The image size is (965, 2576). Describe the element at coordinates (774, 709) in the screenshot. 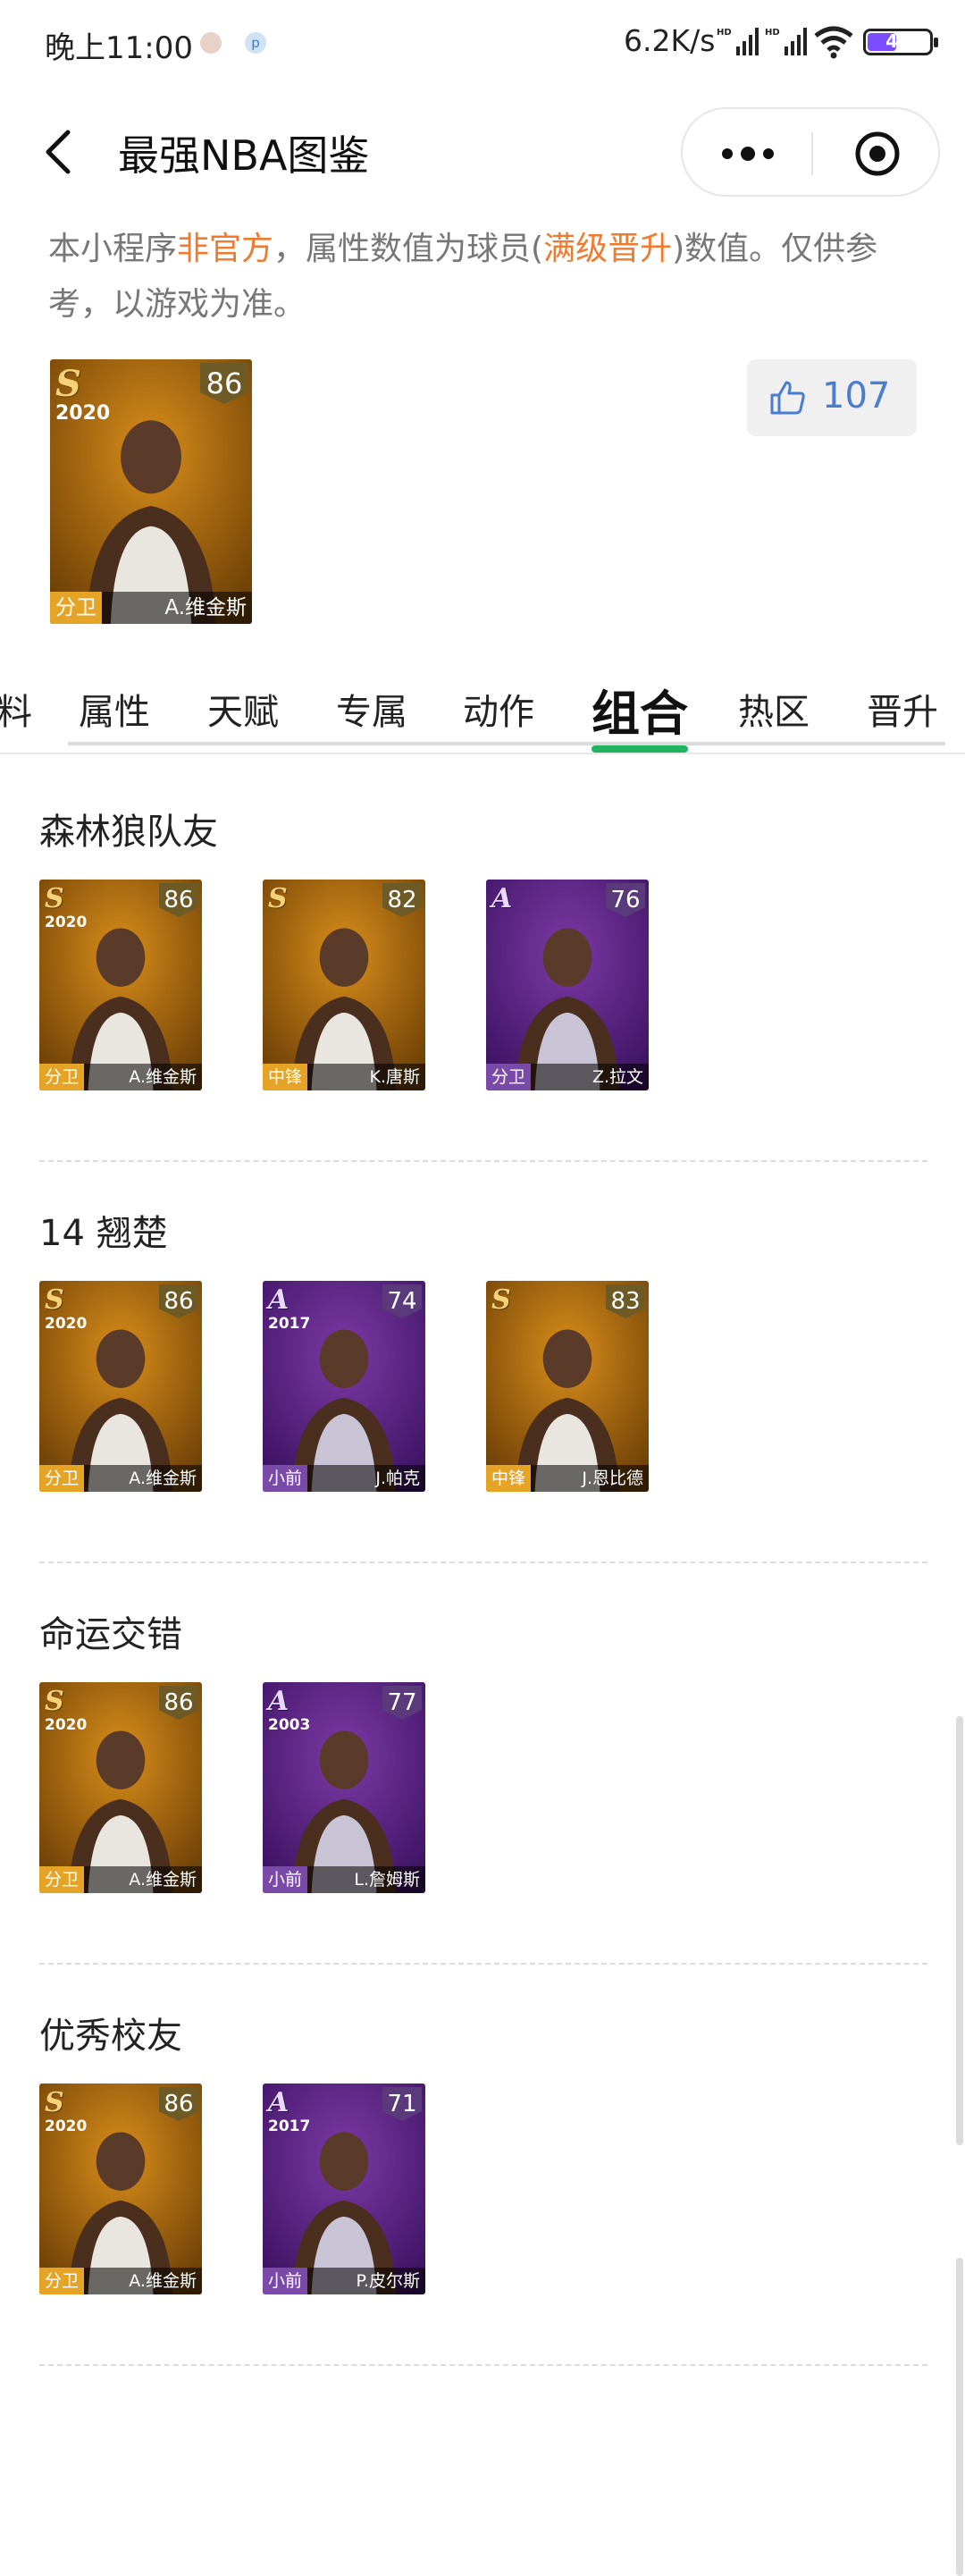

I see `tab-hotzones: 热区` at that location.